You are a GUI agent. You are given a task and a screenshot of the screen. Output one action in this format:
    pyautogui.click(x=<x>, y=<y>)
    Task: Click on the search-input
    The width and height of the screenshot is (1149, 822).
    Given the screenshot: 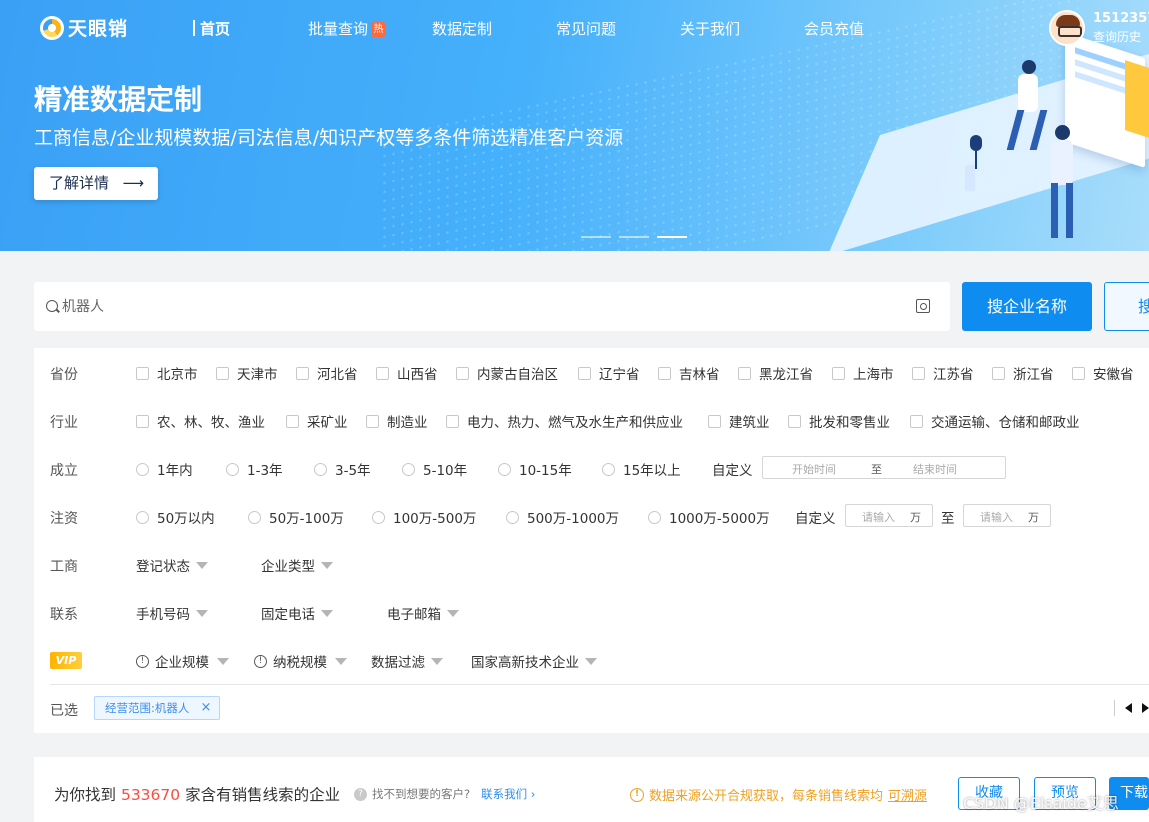 What is the action you would take?
    pyautogui.click(x=482, y=306)
    